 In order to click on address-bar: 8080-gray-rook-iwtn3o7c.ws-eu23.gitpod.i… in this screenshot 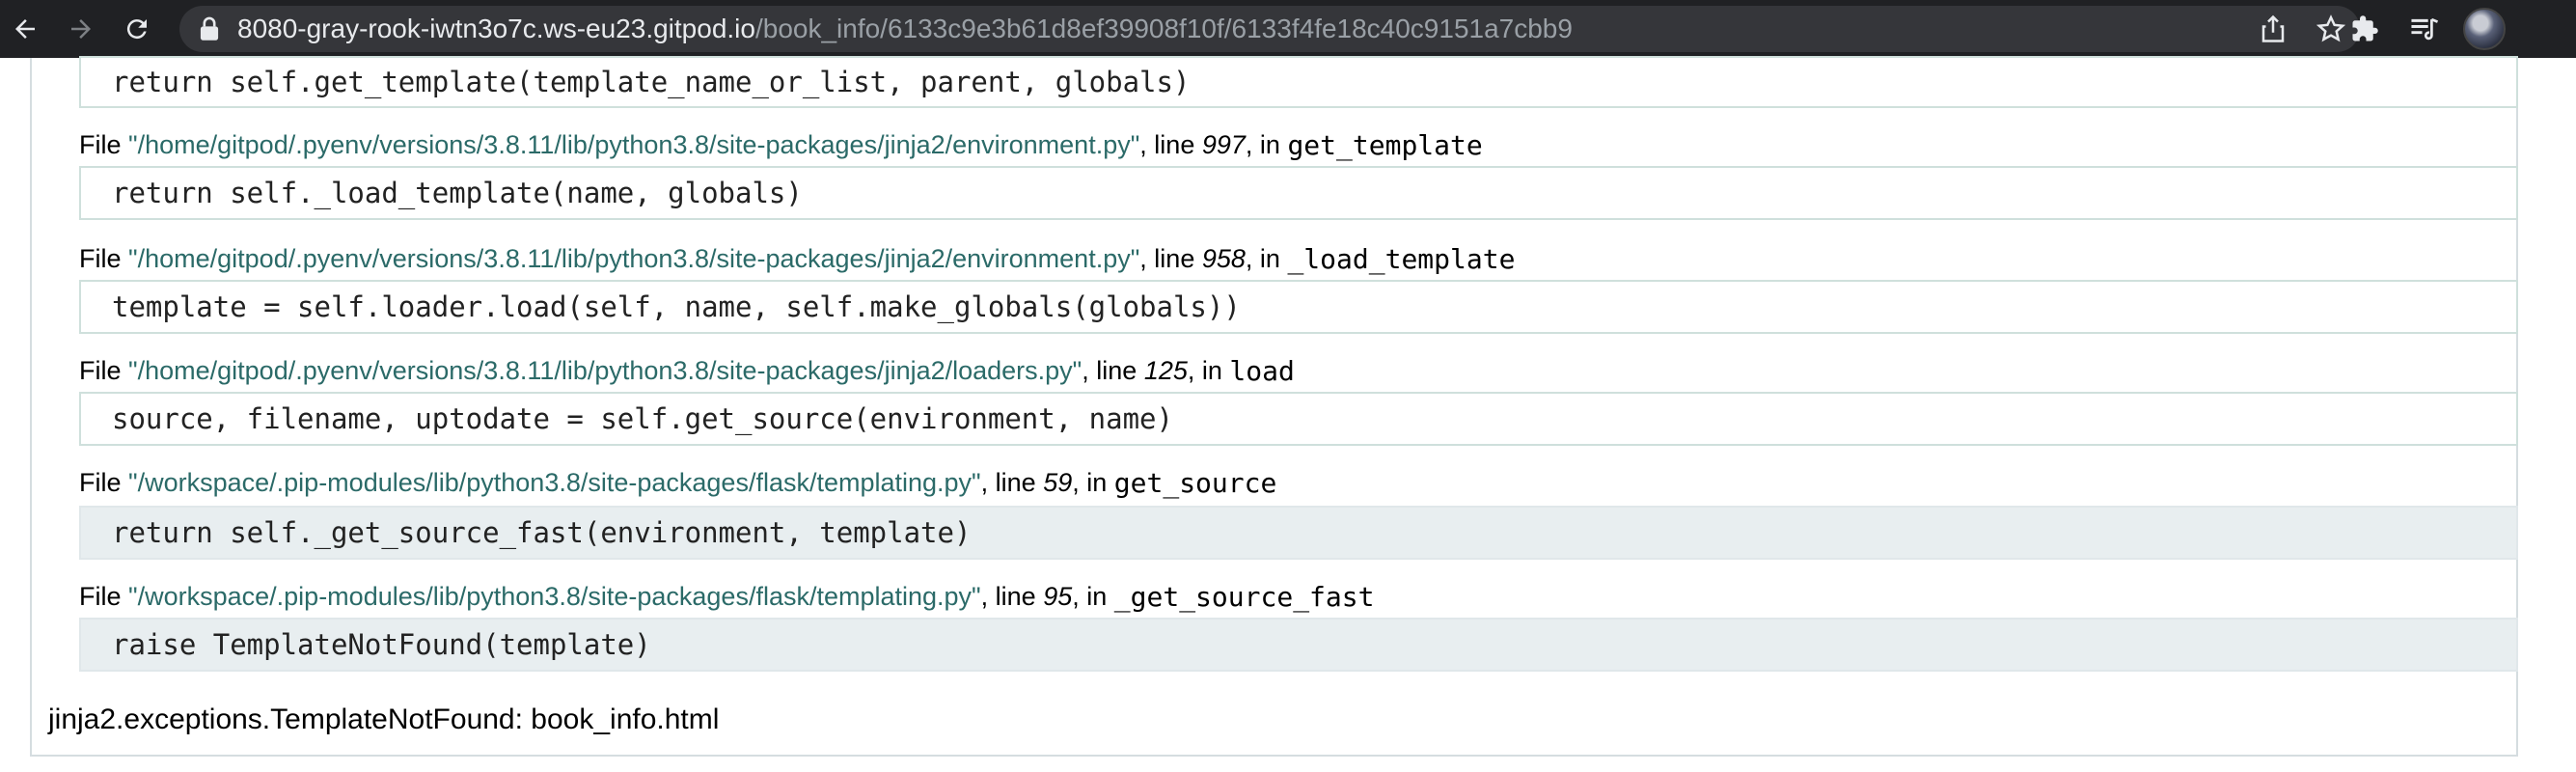, I will do `click(1270, 29)`.